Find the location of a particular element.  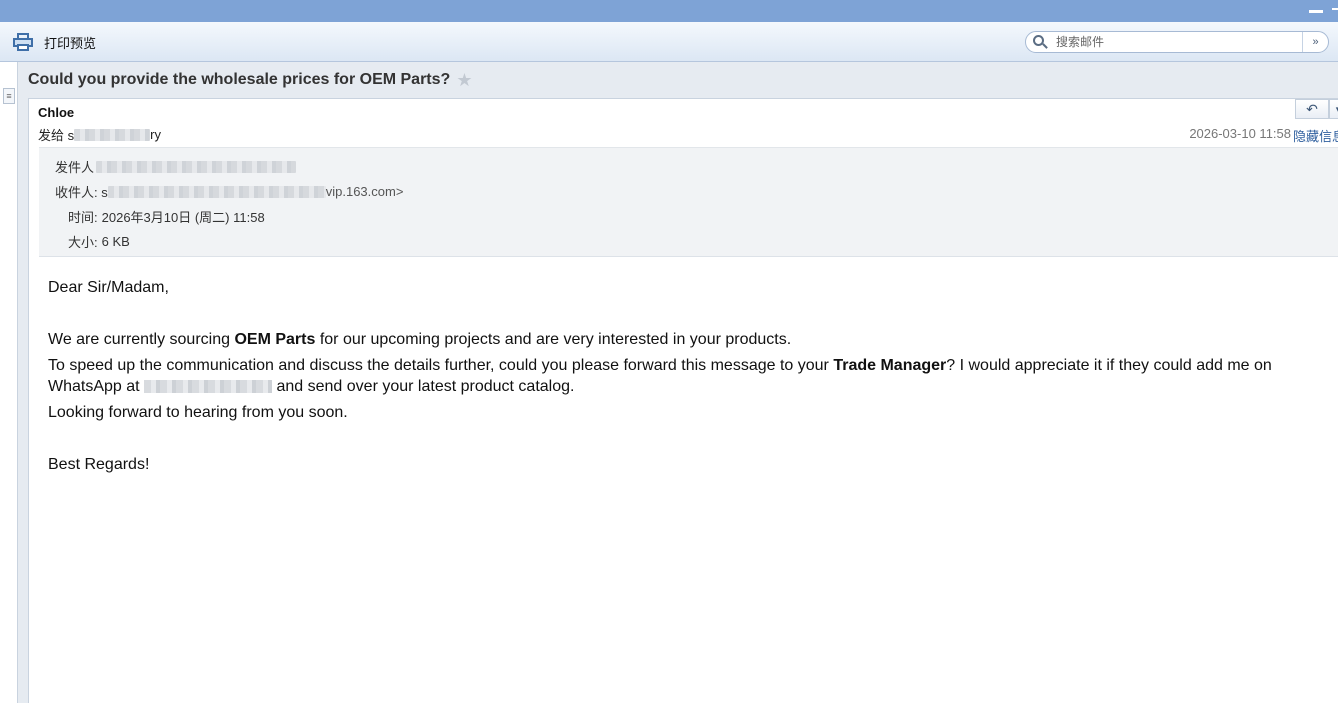

print-preview-button: 打印预览 is located at coordinates (54, 42).